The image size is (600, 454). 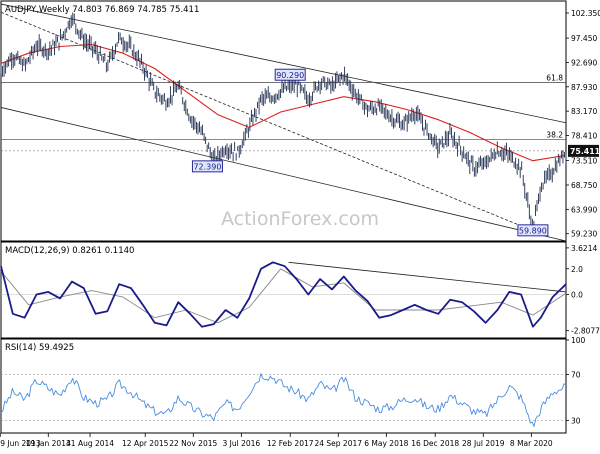 What do you see at coordinates (90, 443) in the screenshot?
I see `x-tick-label: 31 Aug 2014` at bounding box center [90, 443].